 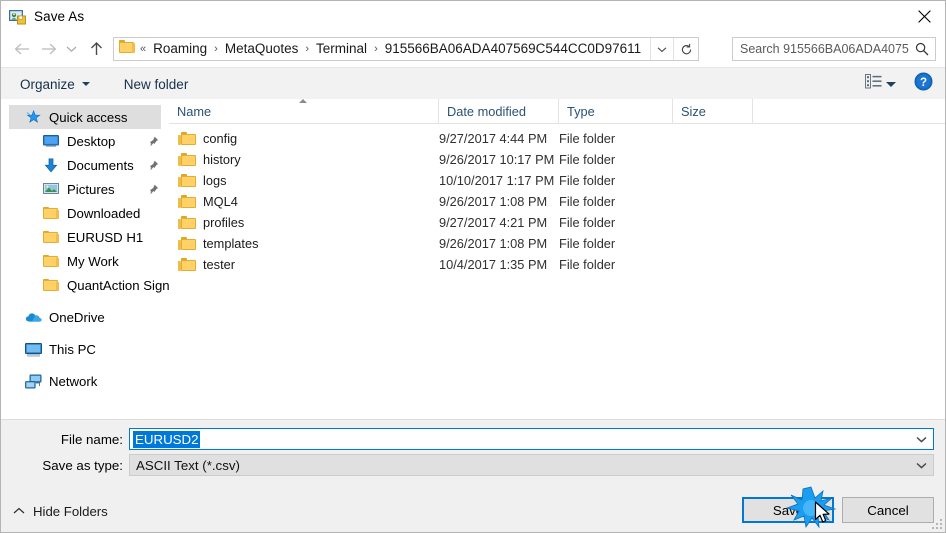 I want to click on save-as-icon, so click(x=17, y=16).